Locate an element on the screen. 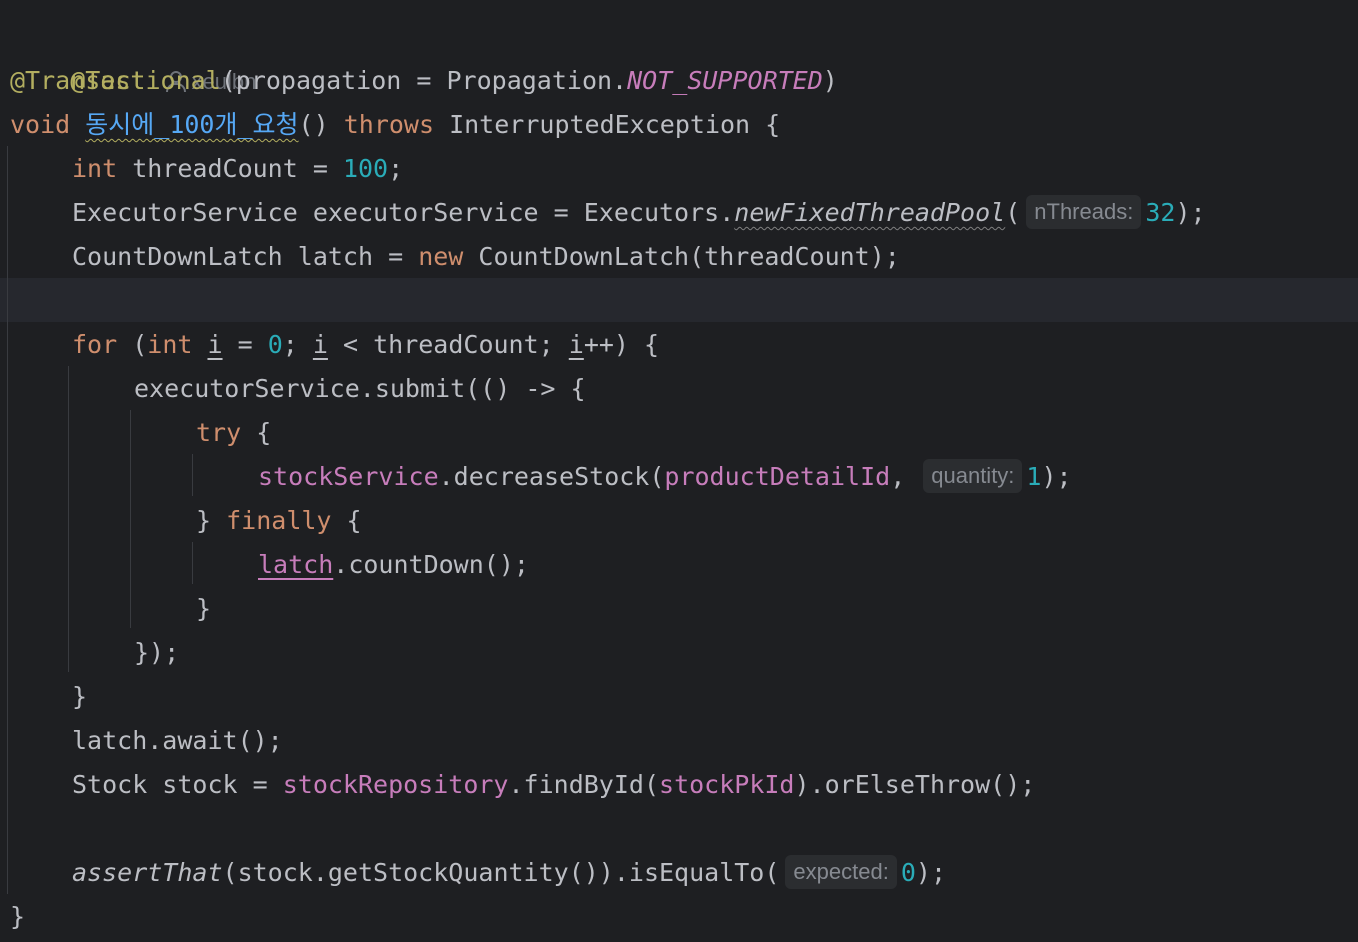  code-line-13: latch.countDown(); is located at coordinates (393, 565).